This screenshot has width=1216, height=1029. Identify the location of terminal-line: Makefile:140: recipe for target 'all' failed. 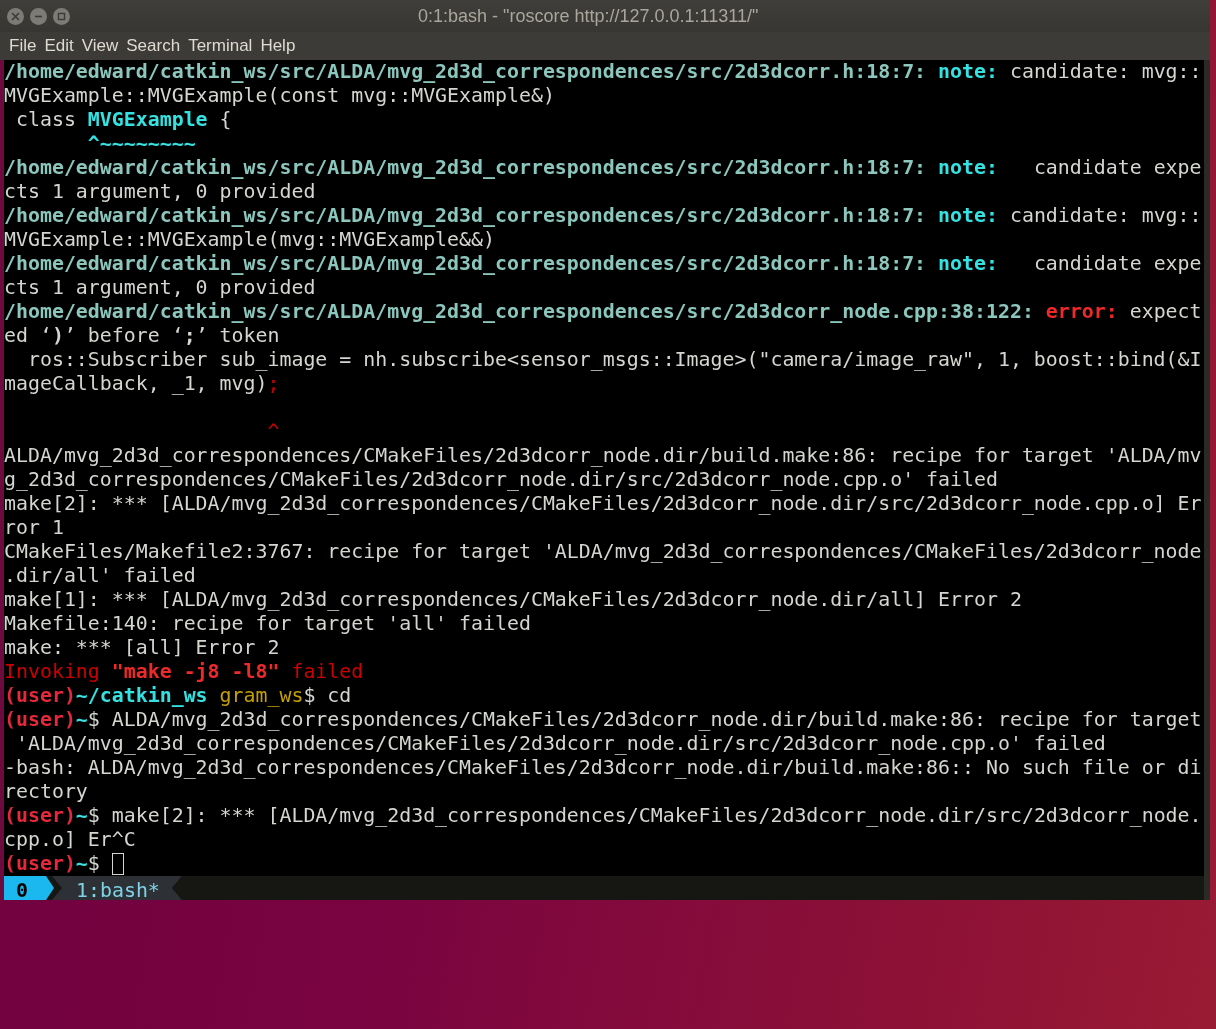
(267, 624).